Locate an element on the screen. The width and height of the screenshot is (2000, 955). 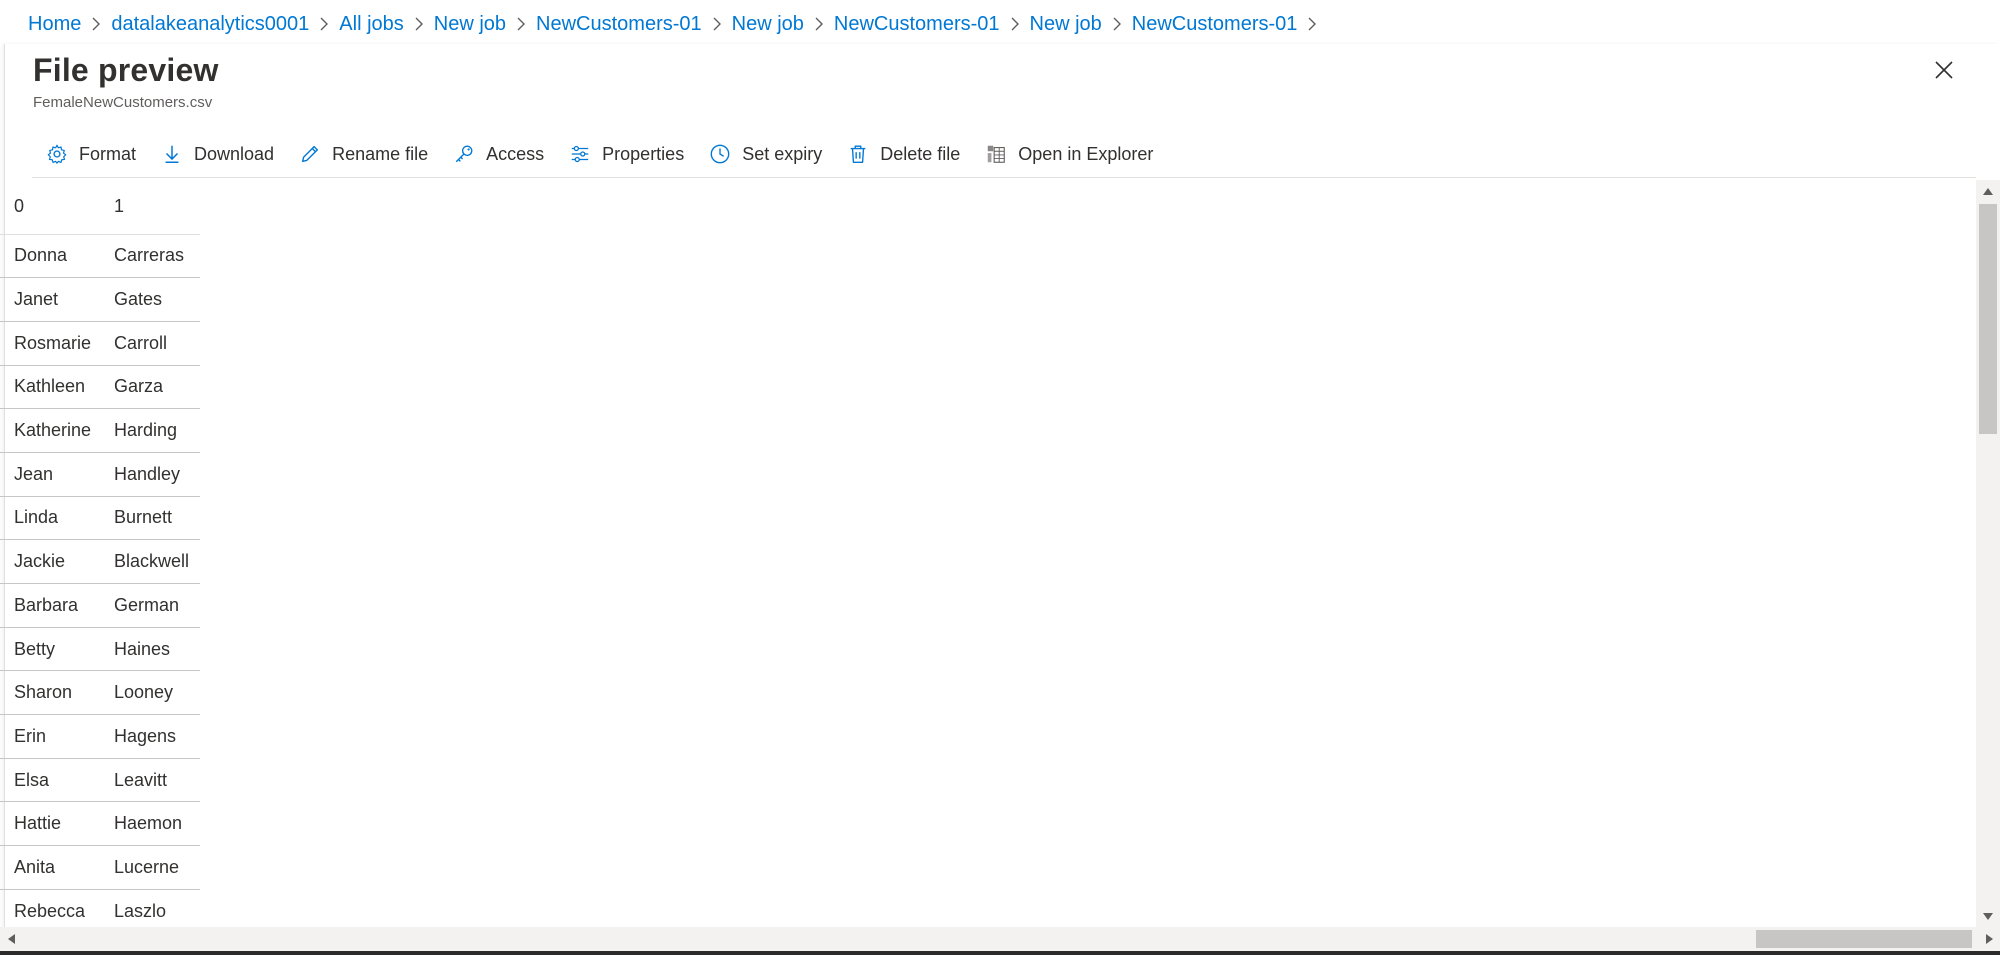
table-cell: Haines is located at coordinates (150, 649).